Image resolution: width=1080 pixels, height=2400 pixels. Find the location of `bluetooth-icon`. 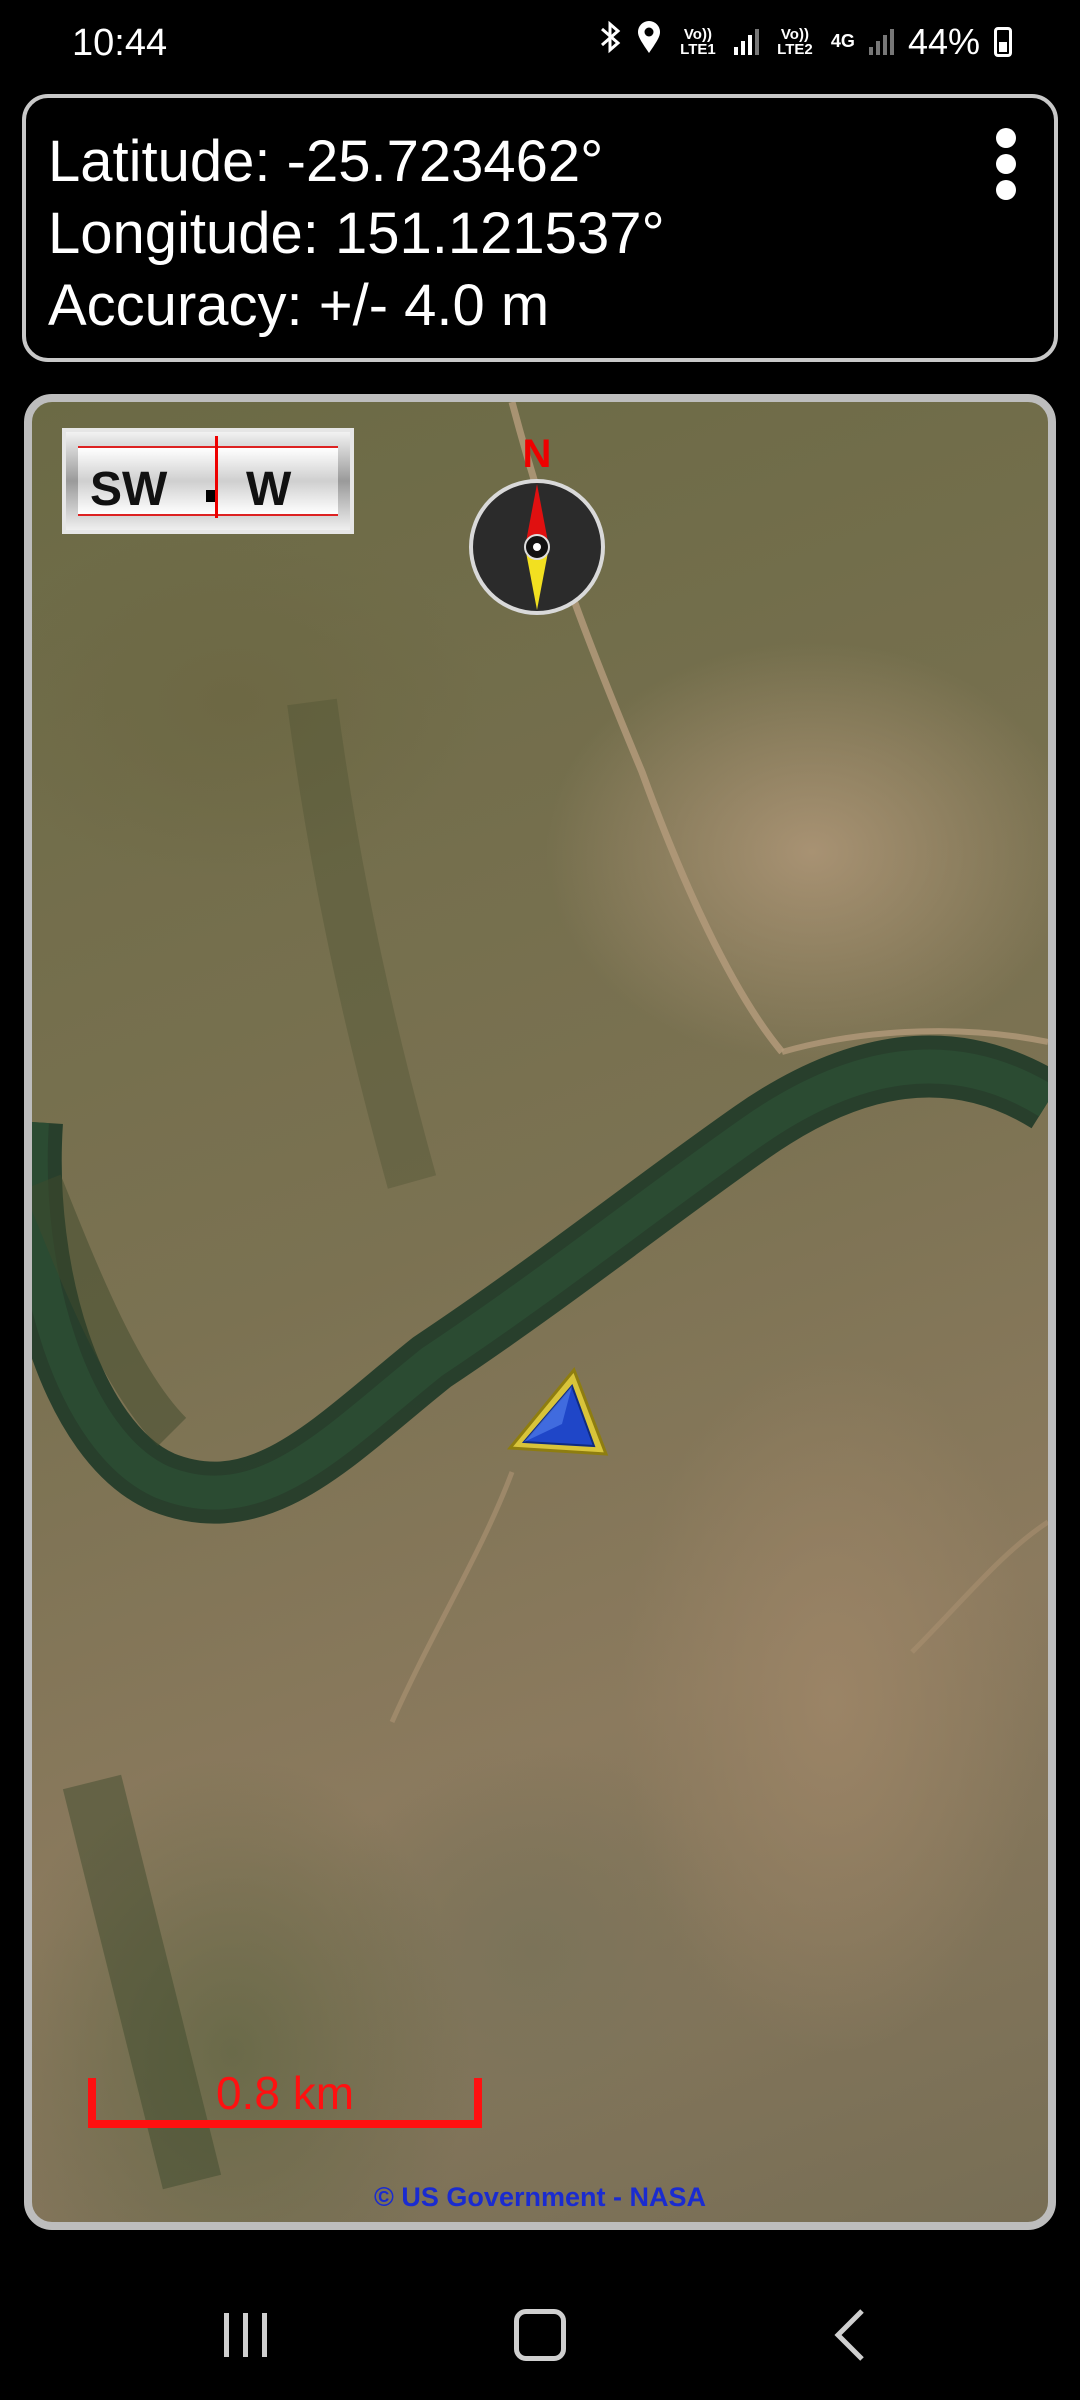

bluetooth-icon is located at coordinates (611, 41).